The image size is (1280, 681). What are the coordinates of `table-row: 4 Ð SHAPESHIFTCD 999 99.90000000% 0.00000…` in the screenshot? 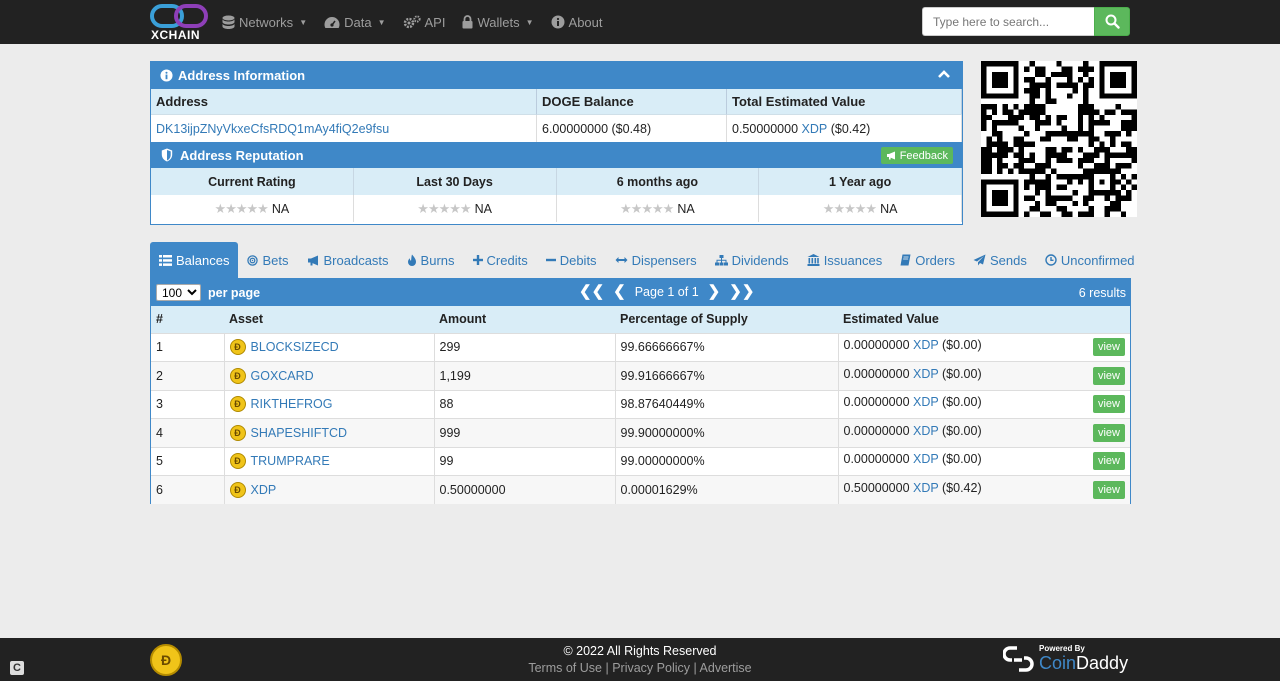 It's located at (640, 432).